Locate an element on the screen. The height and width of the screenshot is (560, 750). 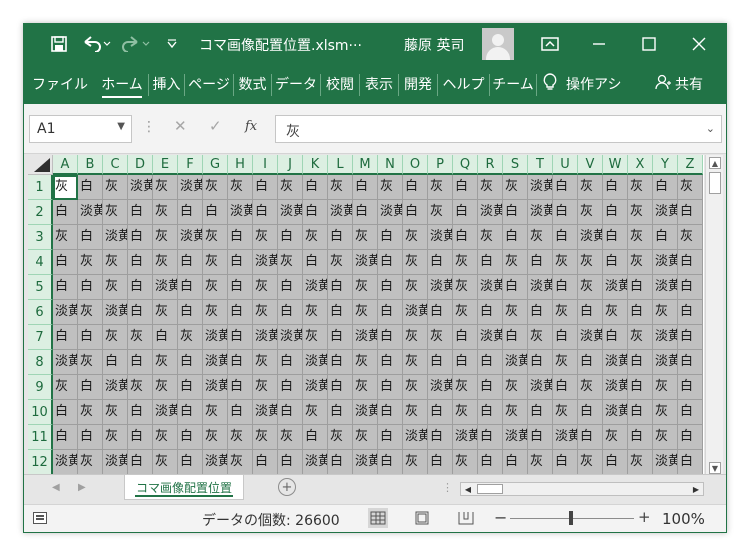
cell-F2: 白 is located at coordinates (190, 212).